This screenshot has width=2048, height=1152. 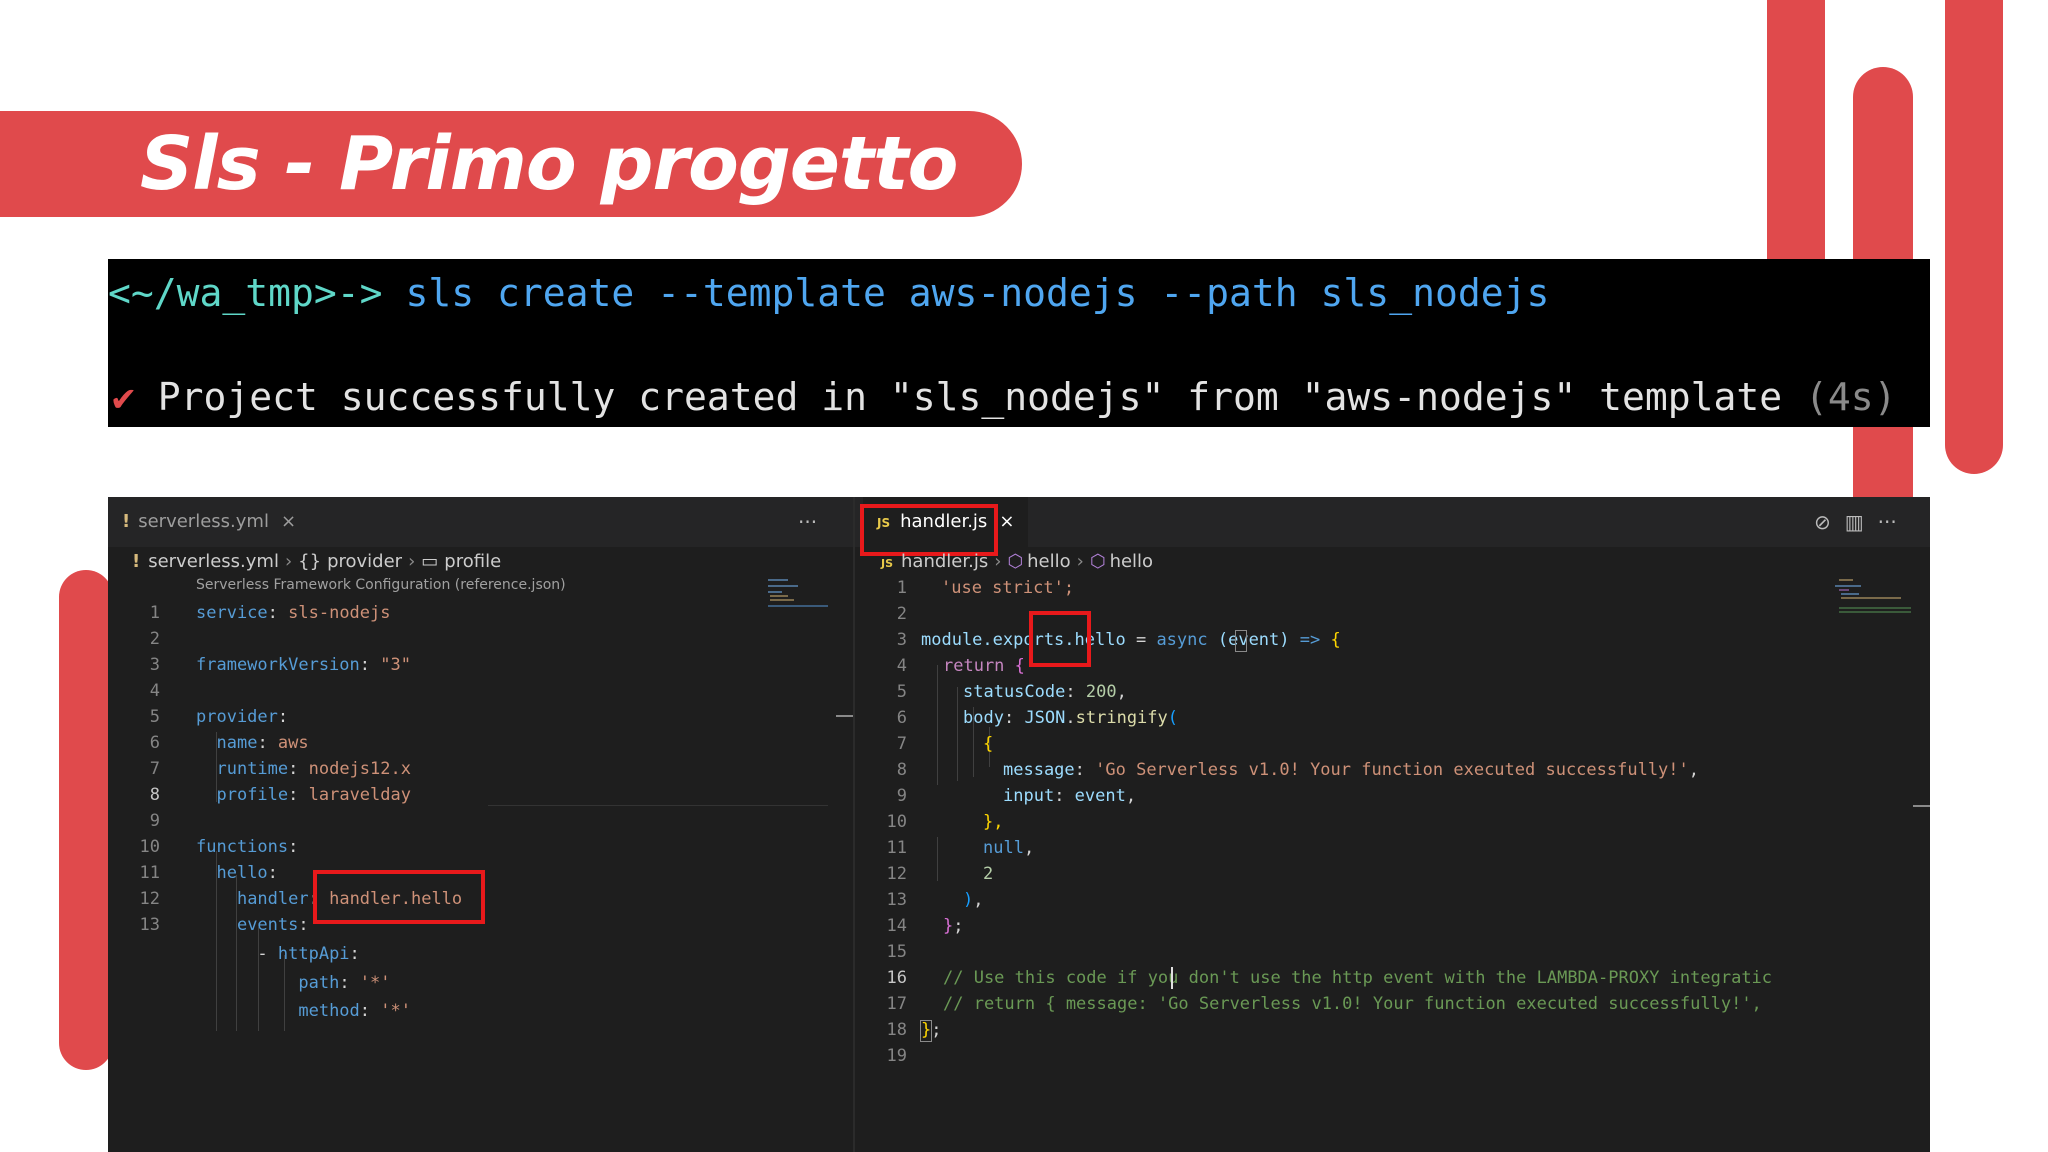 I want to click on line-number: 2, so click(x=901, y=614).